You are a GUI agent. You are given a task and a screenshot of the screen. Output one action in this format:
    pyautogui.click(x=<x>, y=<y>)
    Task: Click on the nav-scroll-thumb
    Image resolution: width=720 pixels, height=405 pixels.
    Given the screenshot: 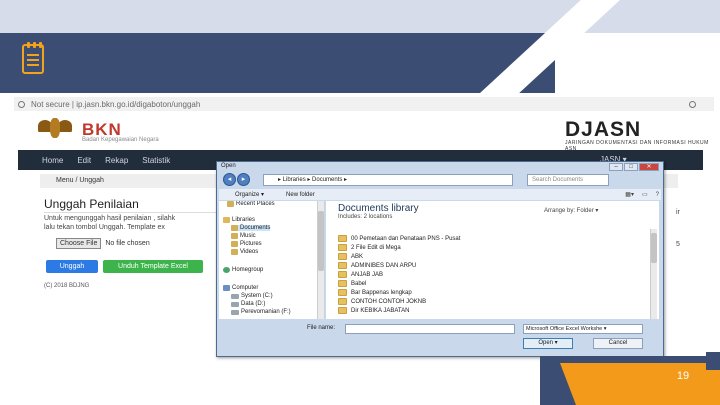 What is the action you would take?
    pyautogui.click(x=321, y=241)
    